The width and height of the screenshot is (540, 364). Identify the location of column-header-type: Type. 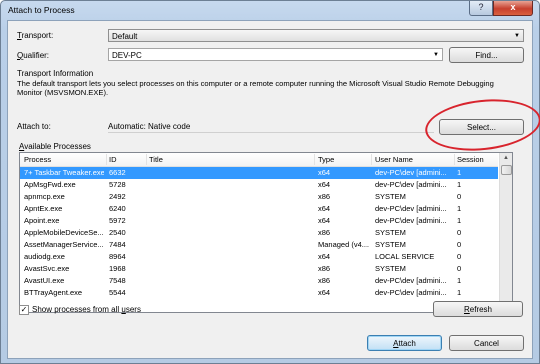
(326, 159).